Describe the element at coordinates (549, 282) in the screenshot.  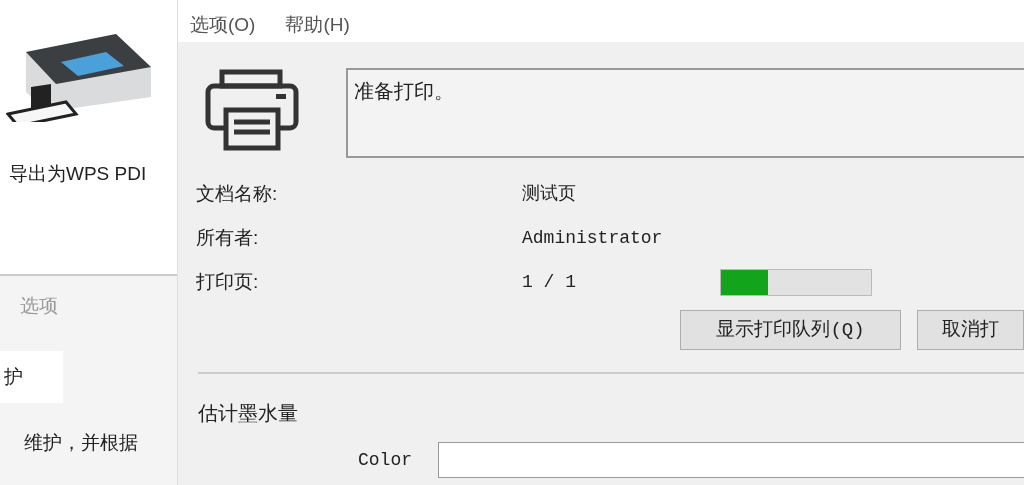
I see `field-value: 1 / 1` at that location.